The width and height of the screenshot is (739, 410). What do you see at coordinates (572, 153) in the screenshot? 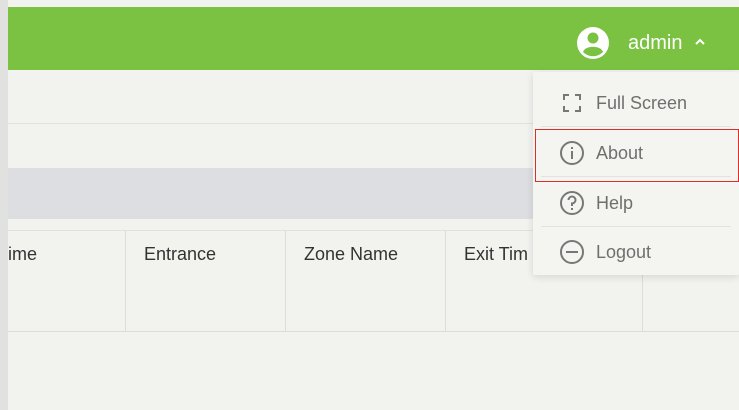
I see `info-icon` at bounding box center [572, 153].